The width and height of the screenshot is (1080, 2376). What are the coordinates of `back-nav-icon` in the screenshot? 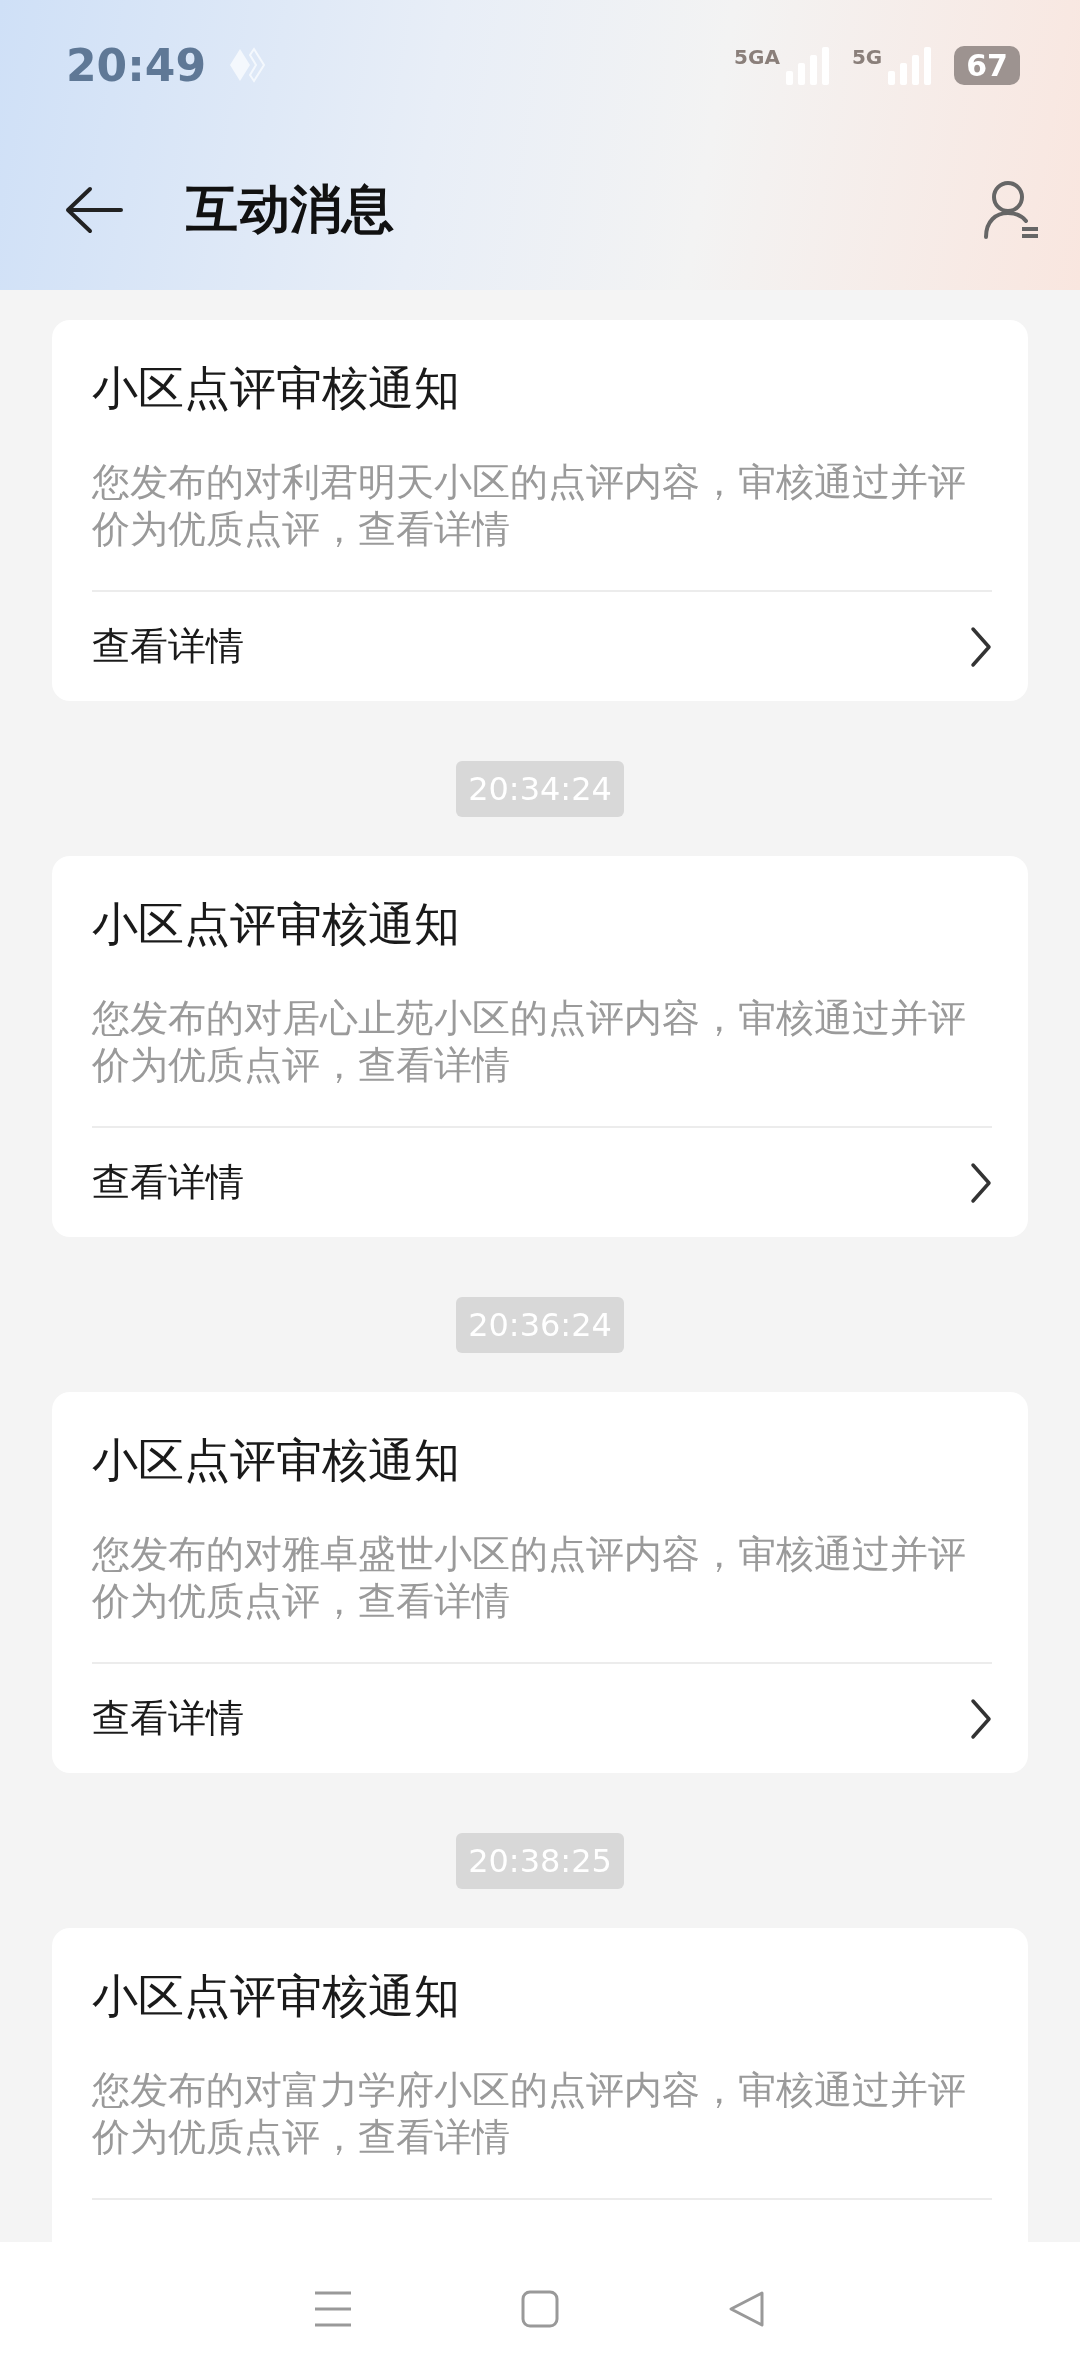 It's located at (746, 2309).